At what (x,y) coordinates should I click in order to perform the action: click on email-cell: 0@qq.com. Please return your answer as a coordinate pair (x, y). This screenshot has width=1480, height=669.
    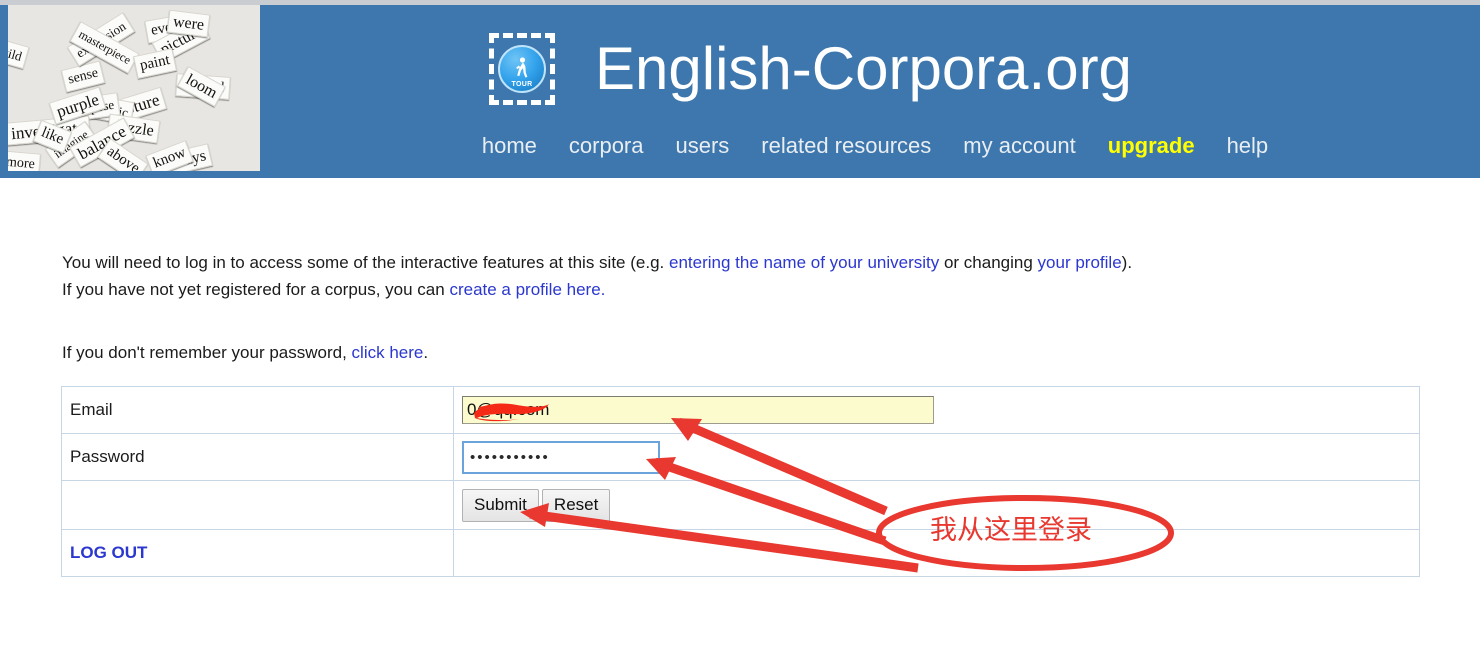
    Looking at the image, I should click on (936, 410).